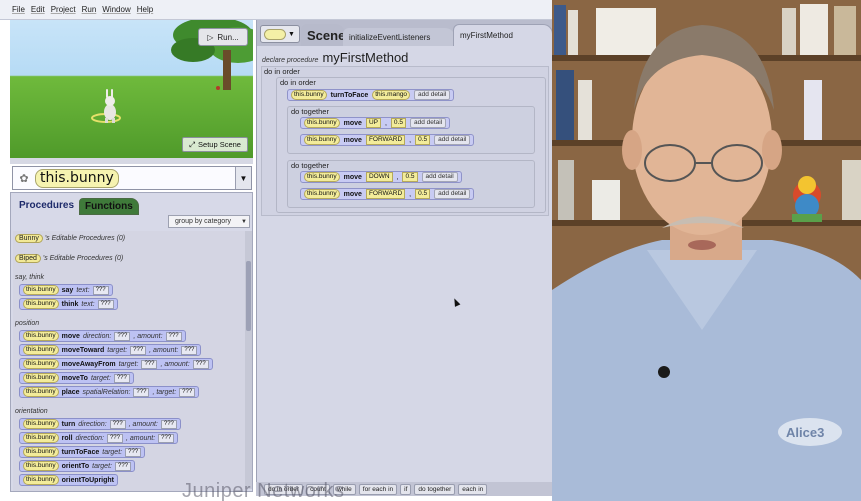  Describe the element at coordinates (276, 10) in the screenshot. I see `menu-bar: File Edit Project Run Window Help` at that location.